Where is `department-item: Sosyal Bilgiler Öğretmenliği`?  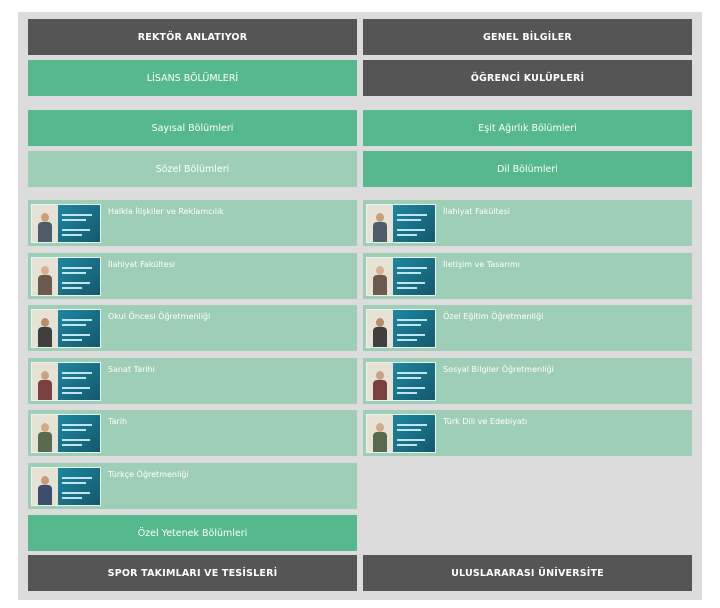 department-item: Sosyal Bilgiler Öğretmenliği is located at coordinates (527, 380).